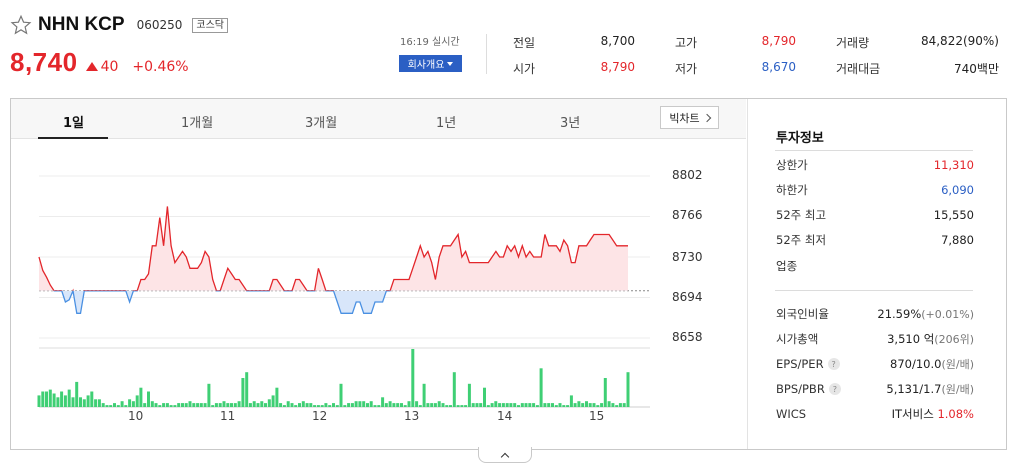 The height and width of the screenshot is (469, 1017). Describe the element at coordinates (957, 364) in the screenshot. I see `eps-unit: (원/배)` at that location.